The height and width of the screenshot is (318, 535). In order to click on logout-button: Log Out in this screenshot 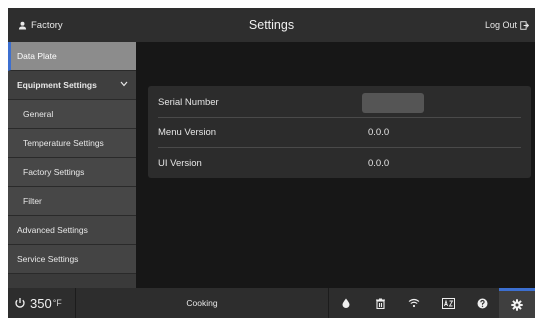, I will do `click(507, 25)`.